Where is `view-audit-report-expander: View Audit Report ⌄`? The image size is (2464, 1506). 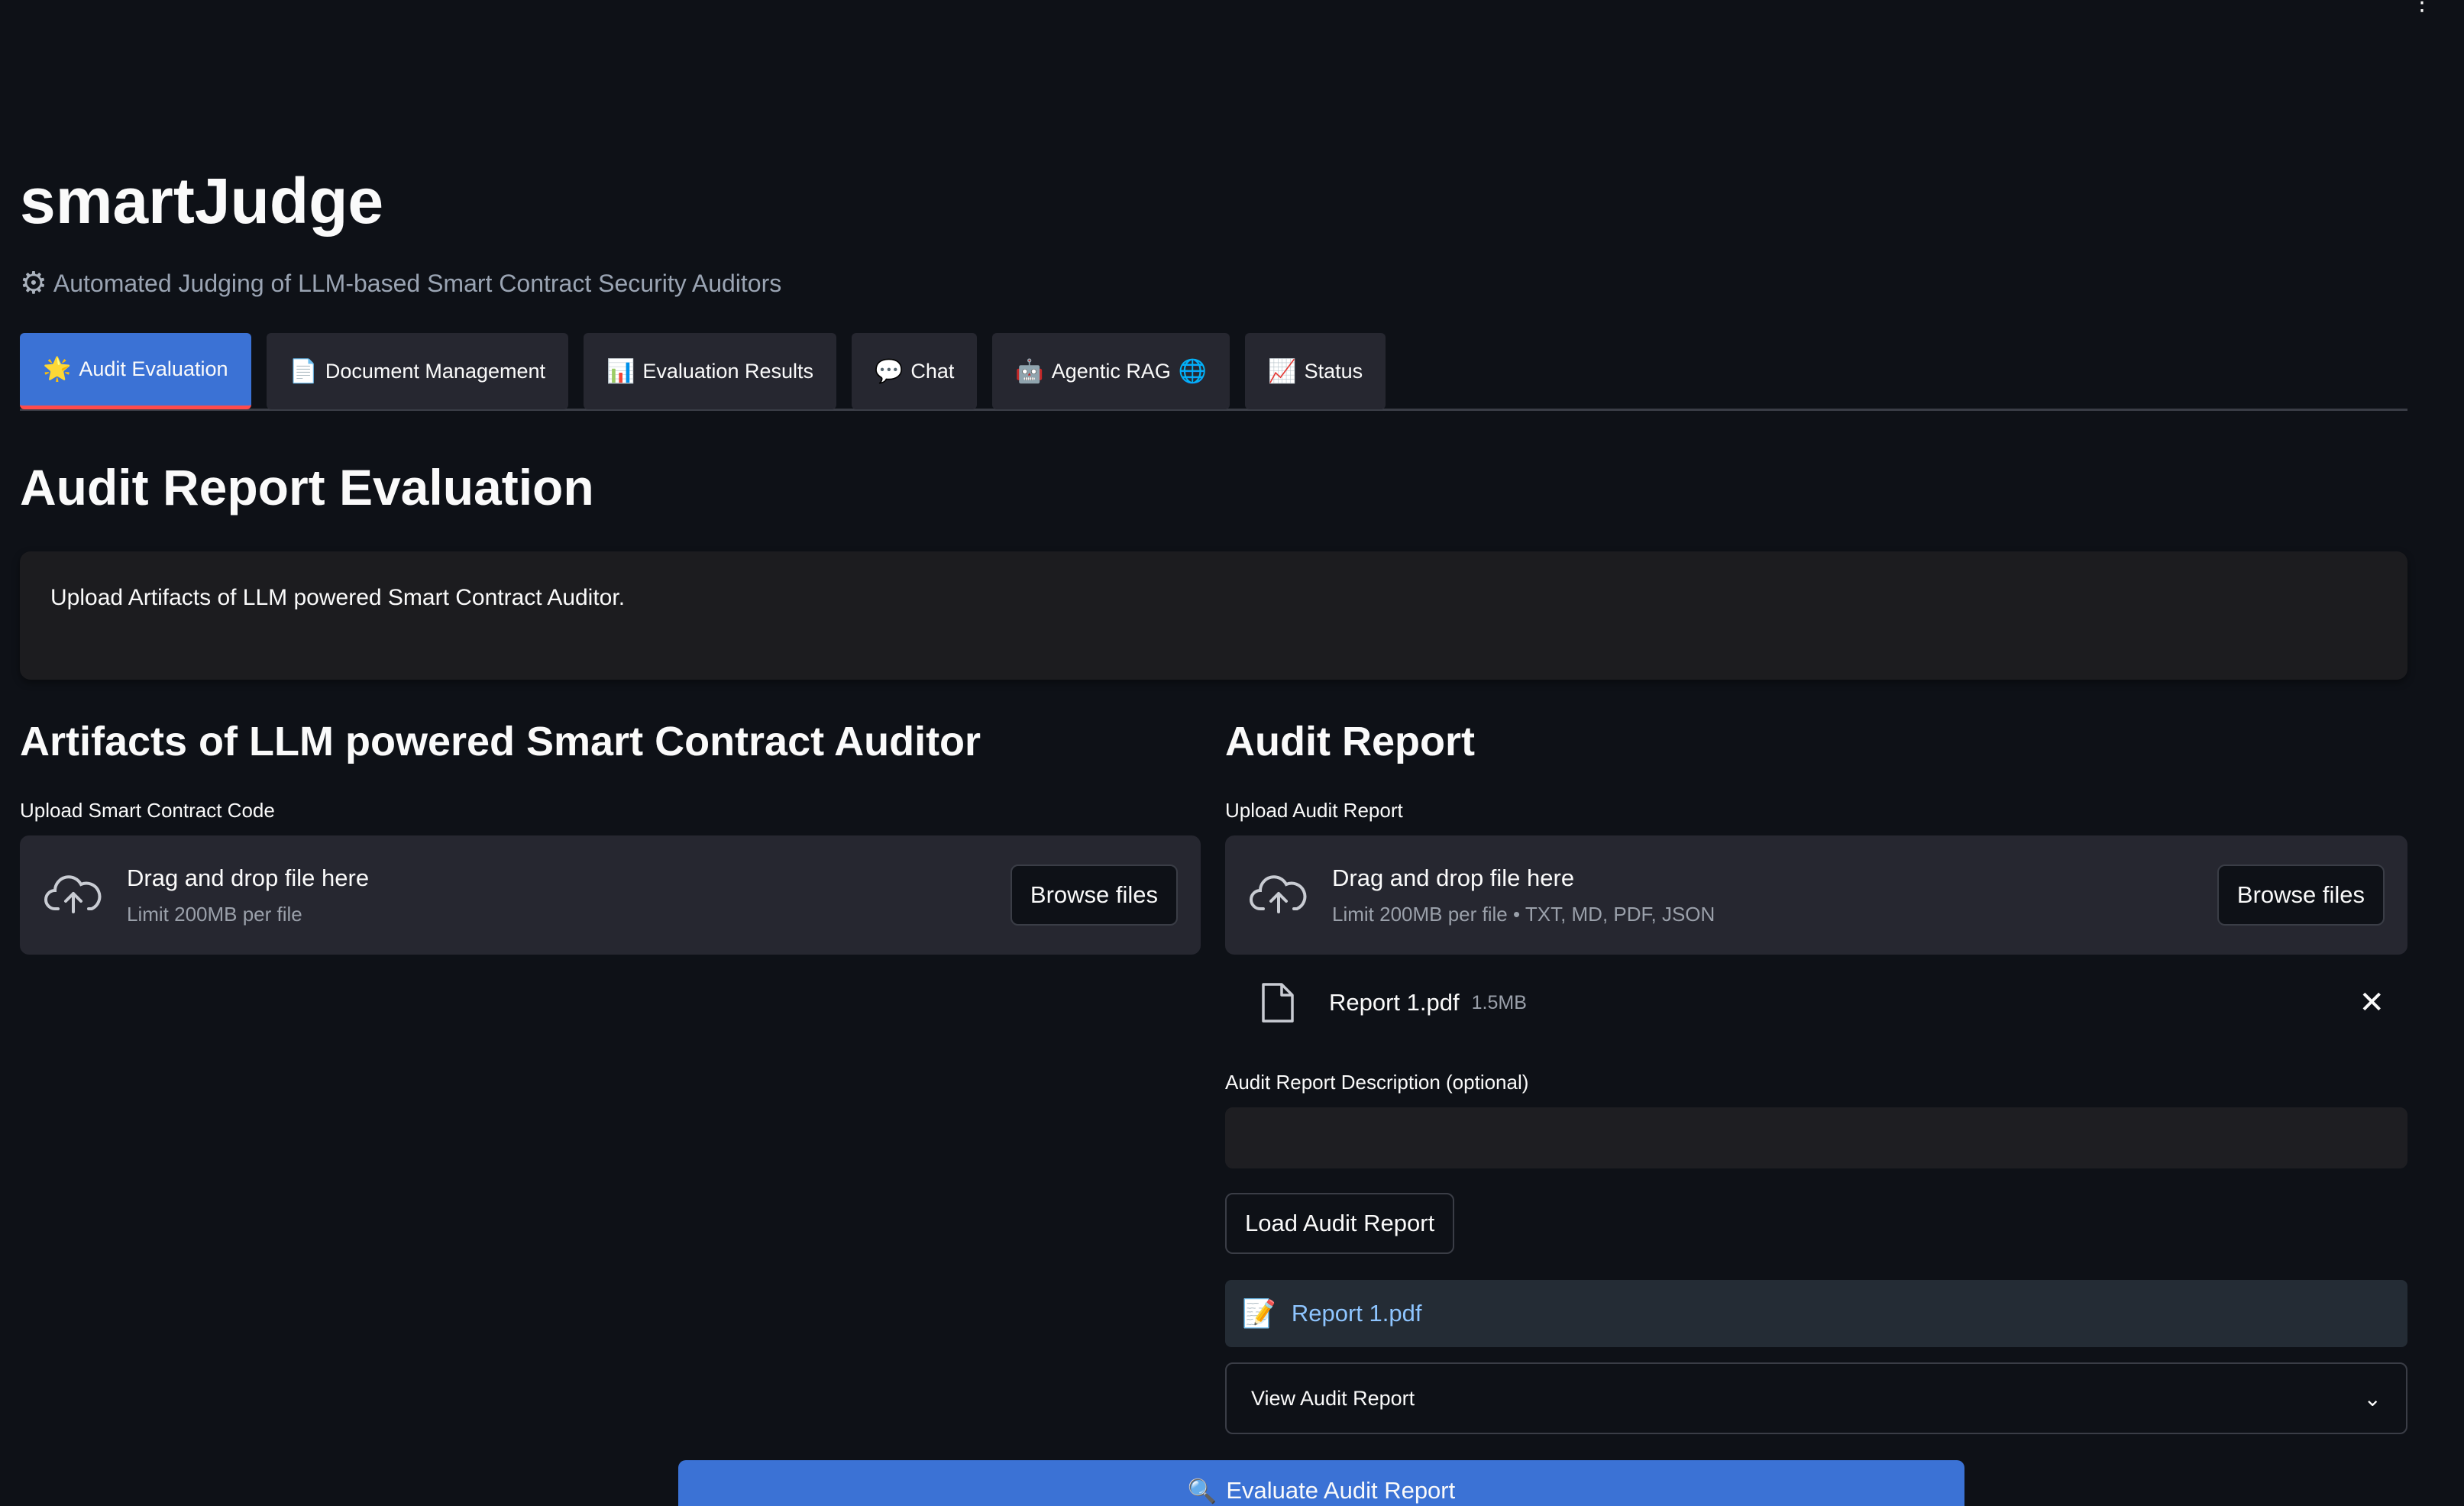 view-audit-report-expander: View Audit Report ⌄ is located at coordinates (1816, 1398).